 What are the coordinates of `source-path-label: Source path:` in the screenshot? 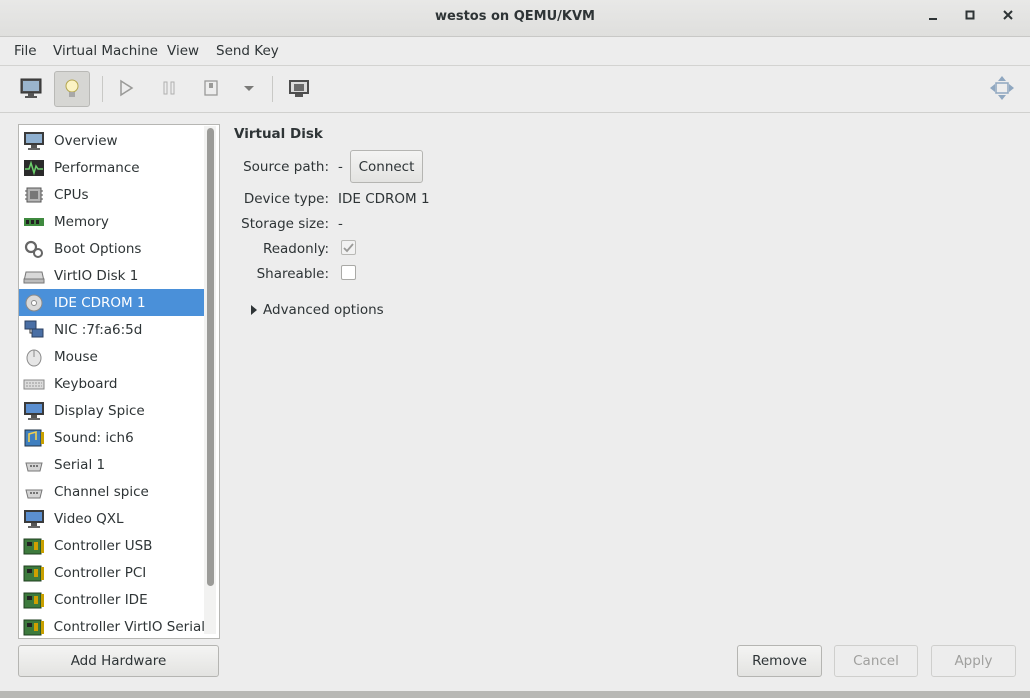 It's located at (286, 167).